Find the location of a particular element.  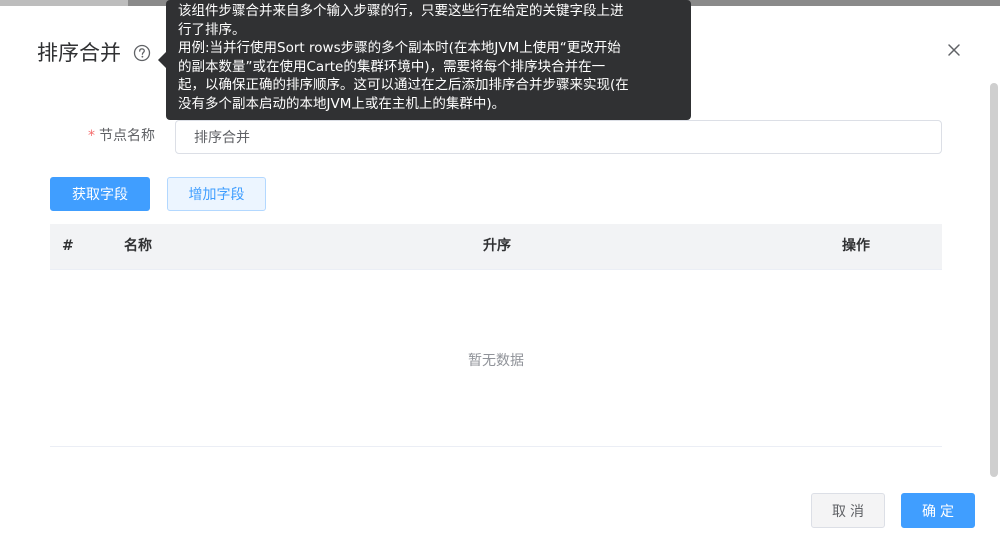

node-name-label: * 节点名称 is located at coordinates (121, 136).